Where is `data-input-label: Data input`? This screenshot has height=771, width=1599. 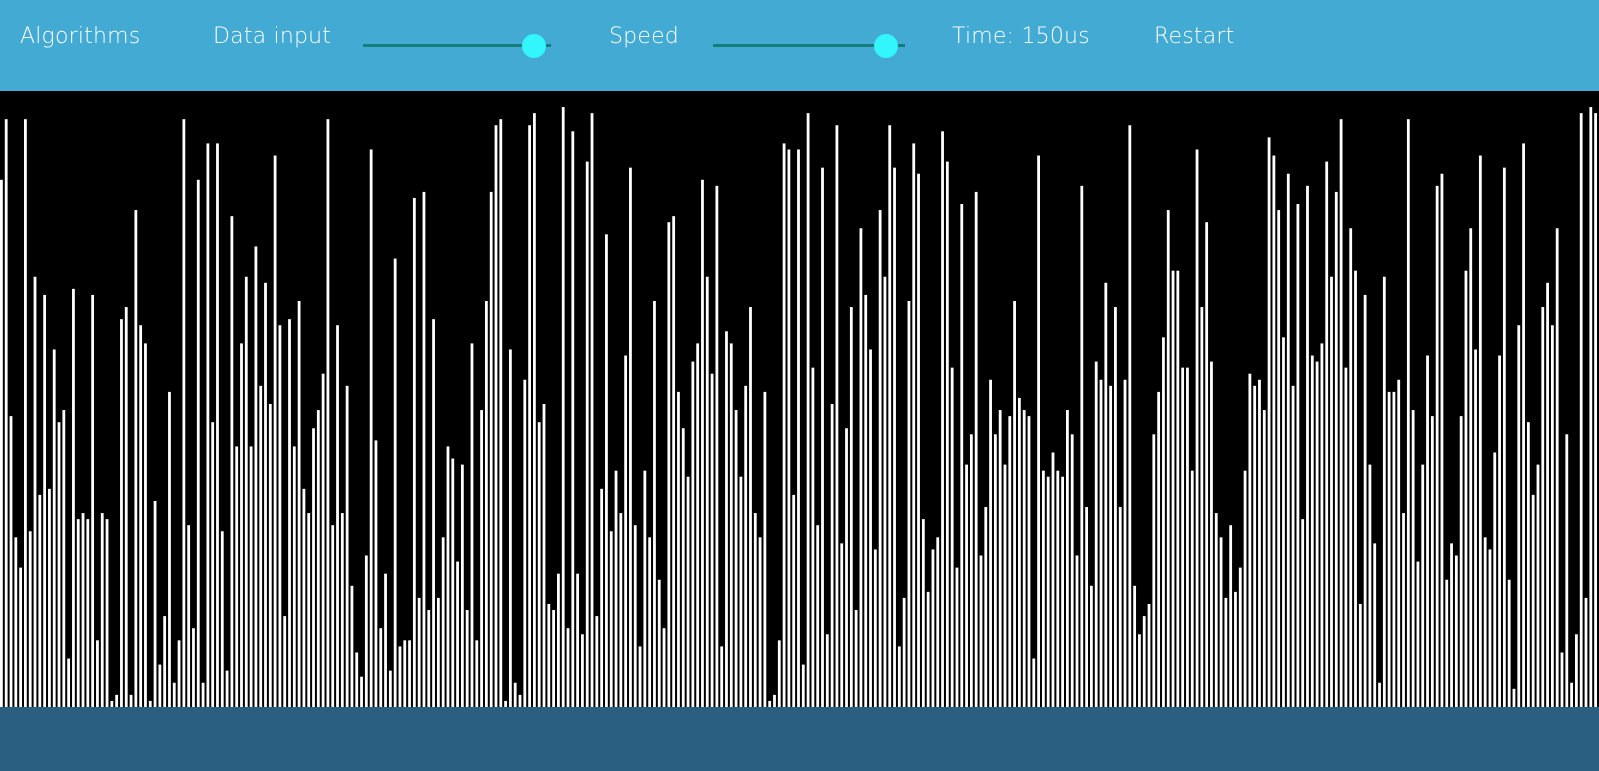 data-input-label: Data input is located at coordinates (272, 36).